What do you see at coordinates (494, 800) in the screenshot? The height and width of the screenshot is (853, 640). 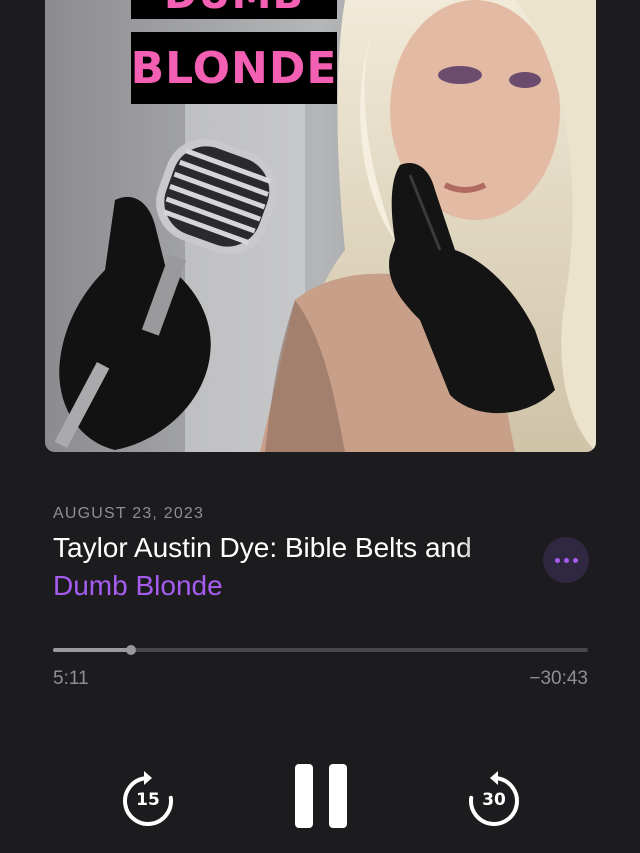 I see `skip-forward-seconds: 30` at bounding box center [494, 800].